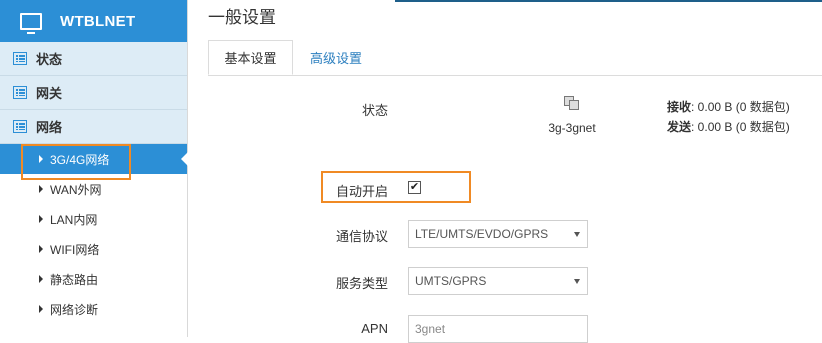  I want to click on protocol-label: 通信协议, so click(361, 236).